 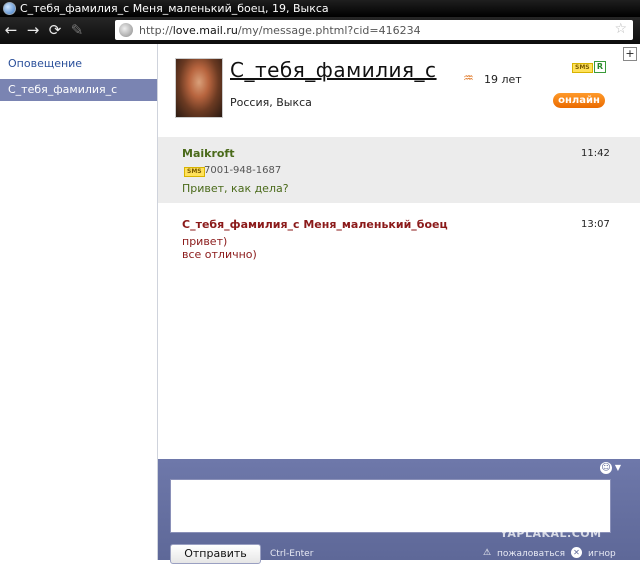 I want to click on profile-age: 19 лет, so click(x=503, y=79).